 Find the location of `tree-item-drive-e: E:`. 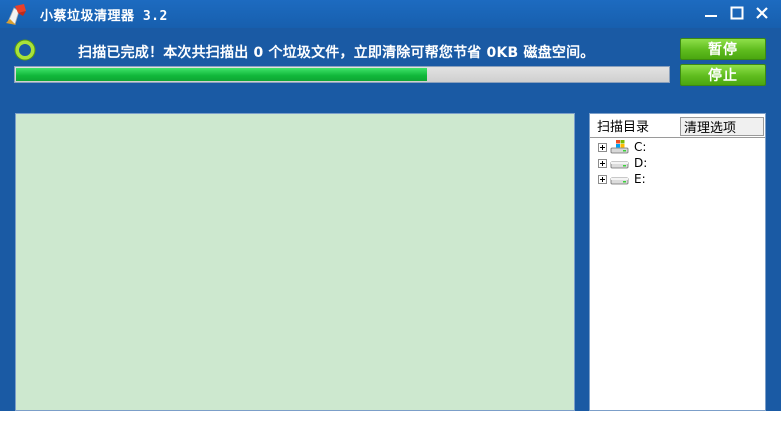

tree-item-drive-e: E: is located at coordinates (677, 179).